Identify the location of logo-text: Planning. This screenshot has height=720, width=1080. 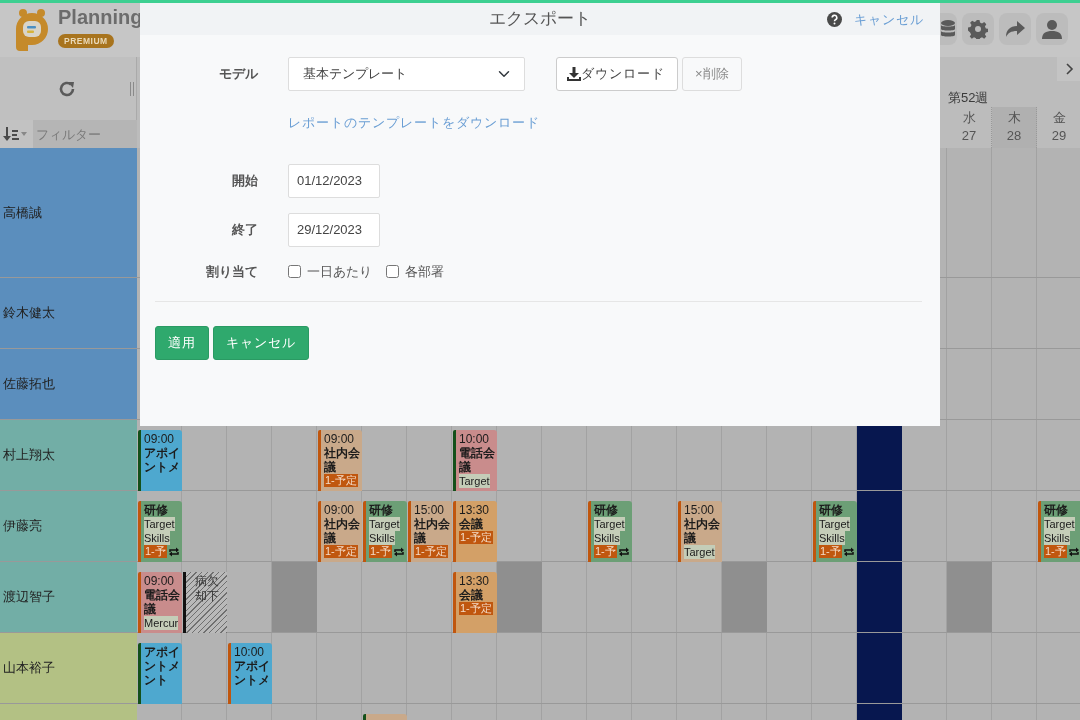
(100, 16).